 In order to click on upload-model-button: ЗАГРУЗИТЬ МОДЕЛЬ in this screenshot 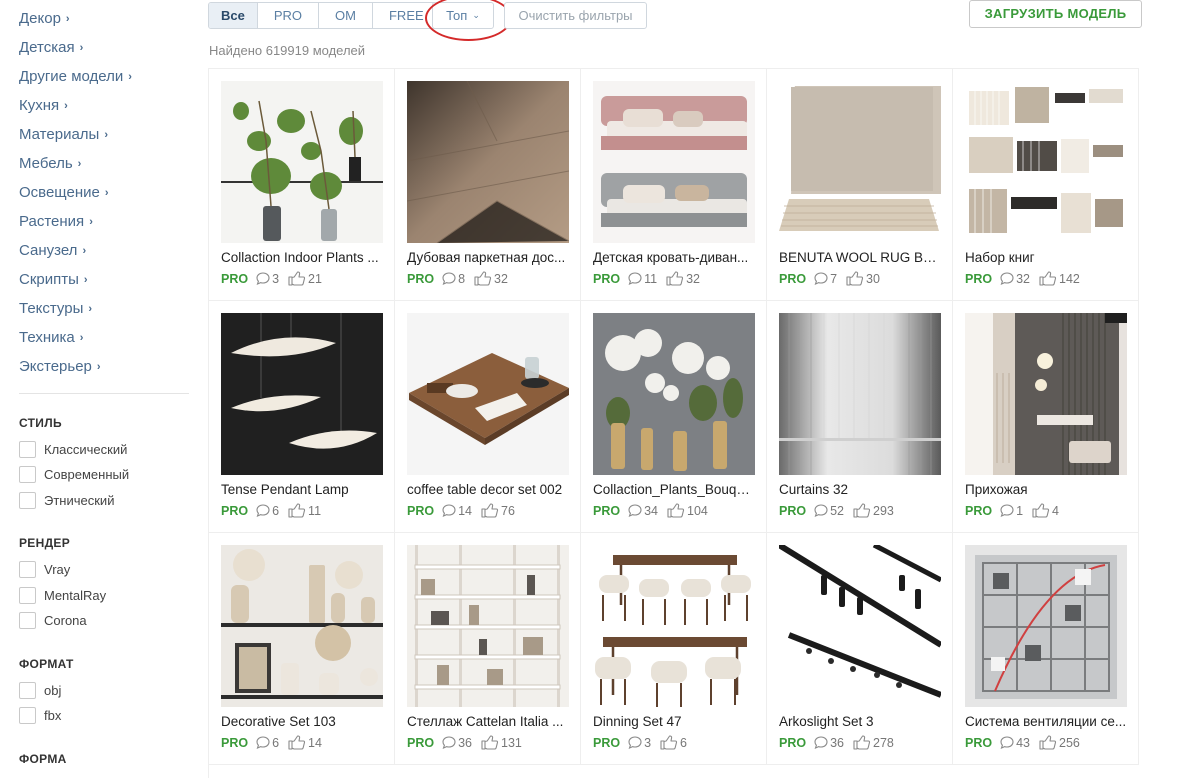, I will do `click(1055, 14)`.